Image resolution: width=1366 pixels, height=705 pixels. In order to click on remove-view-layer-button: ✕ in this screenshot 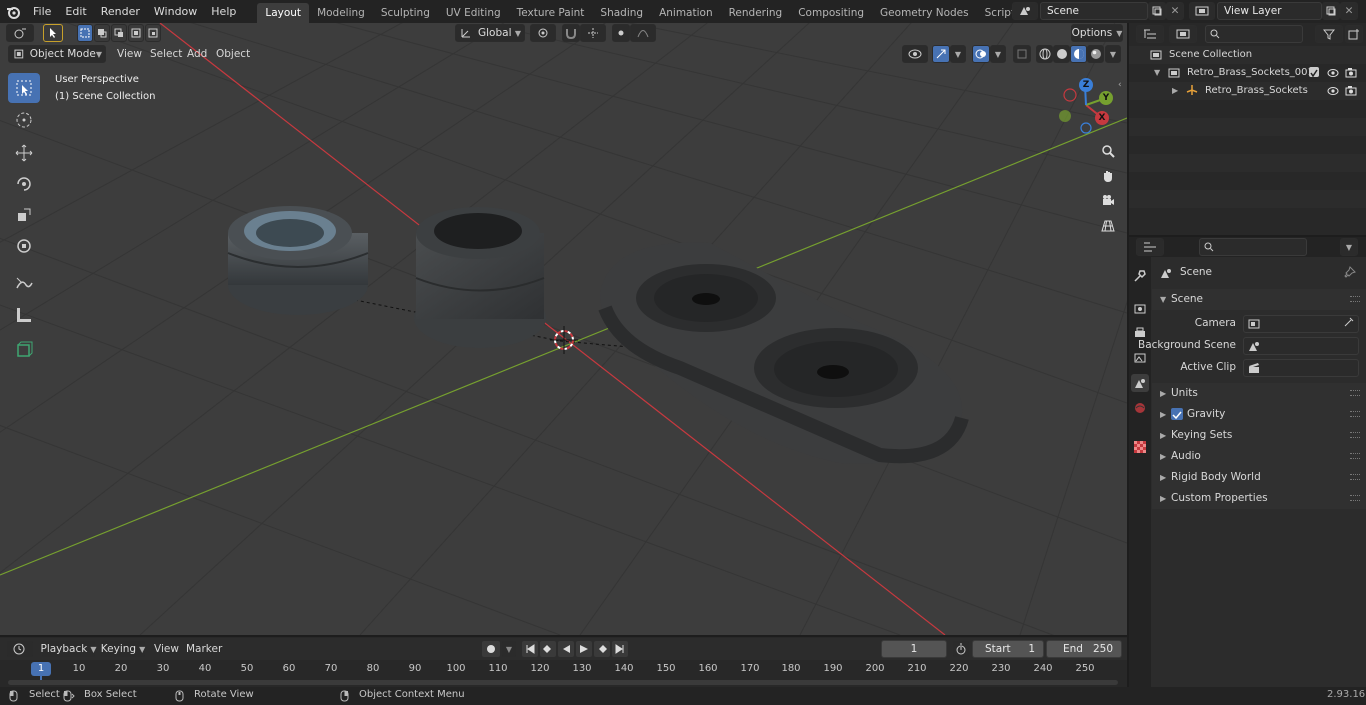, I will do `click(1349, 11)`.